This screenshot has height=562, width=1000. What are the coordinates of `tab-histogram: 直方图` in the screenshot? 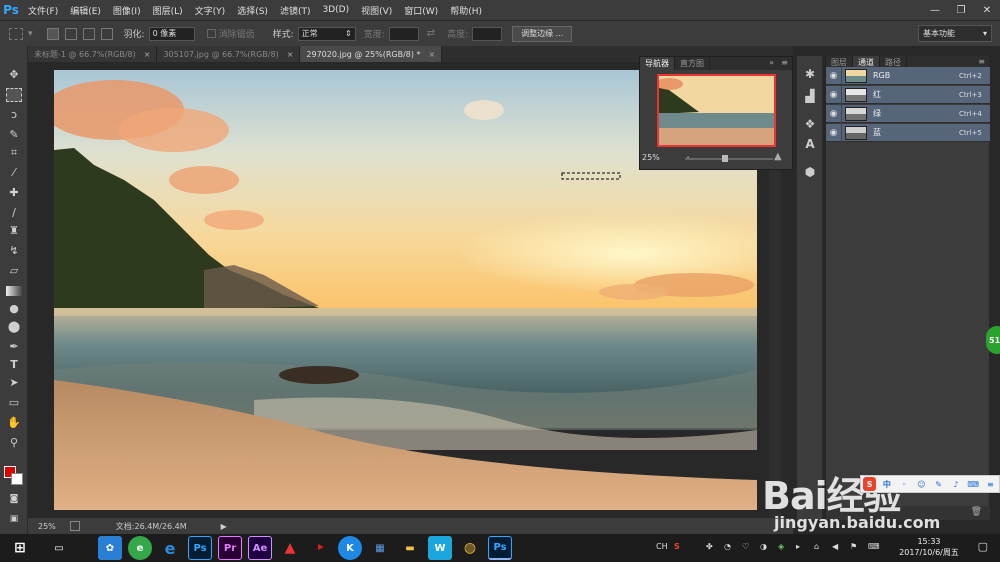 It's located at (692, 63).